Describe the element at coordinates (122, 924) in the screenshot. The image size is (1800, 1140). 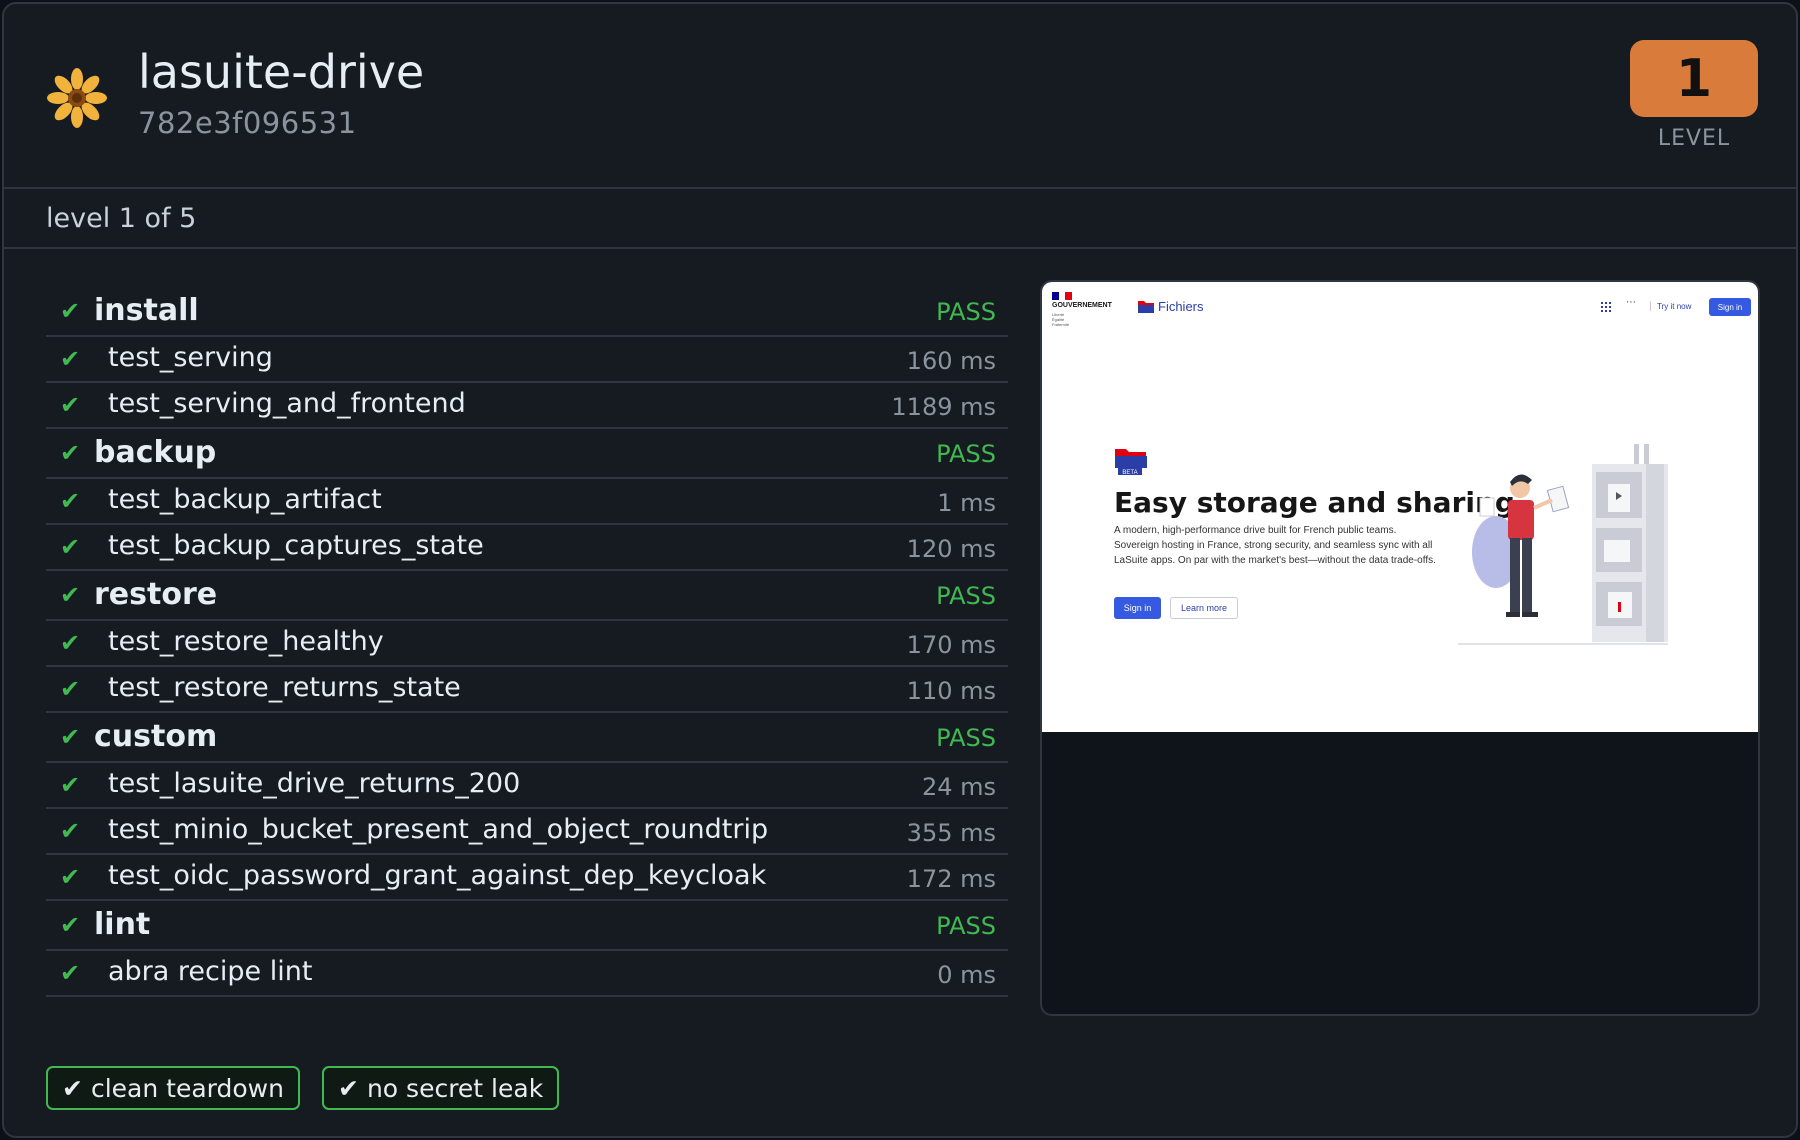
I see `group-name: lint` at that location.